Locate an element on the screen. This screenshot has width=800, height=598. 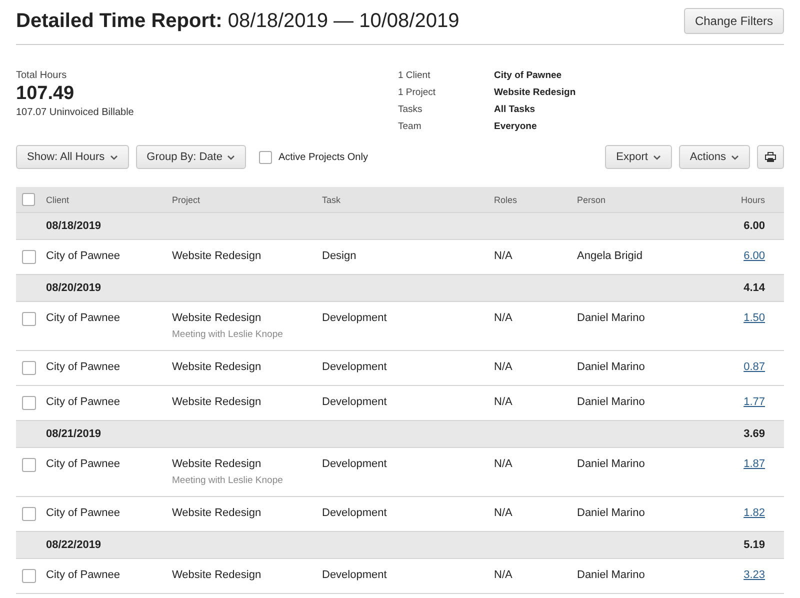
filter-value: City of Pawnee is located at coordinates (528, 75).